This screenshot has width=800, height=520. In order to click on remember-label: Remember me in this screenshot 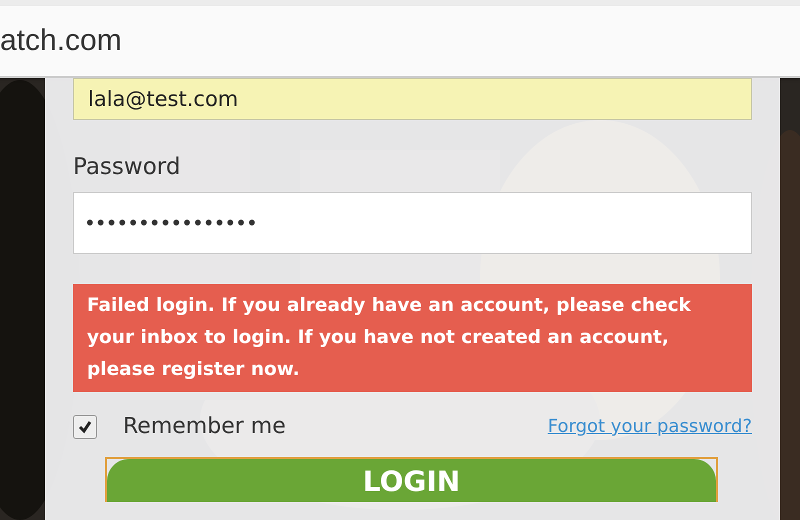, I will do `click(204, 426)`.